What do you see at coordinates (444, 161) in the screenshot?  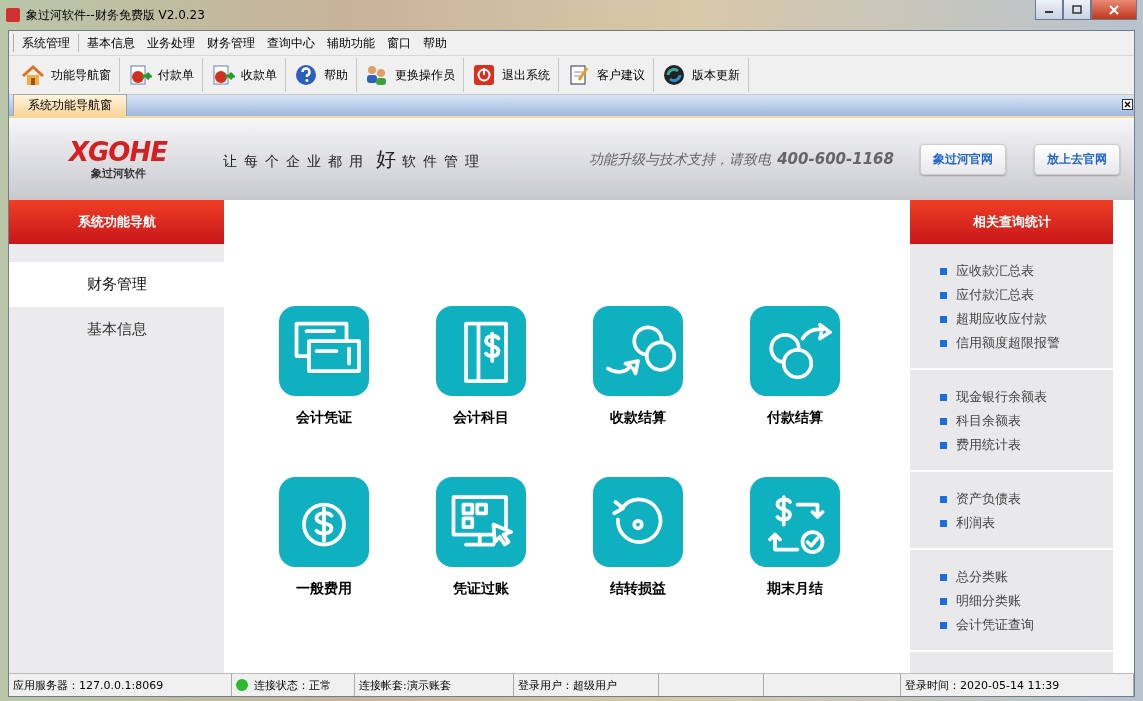 I see `slogan-text: 软件管理` at bounding box center [444, 161].